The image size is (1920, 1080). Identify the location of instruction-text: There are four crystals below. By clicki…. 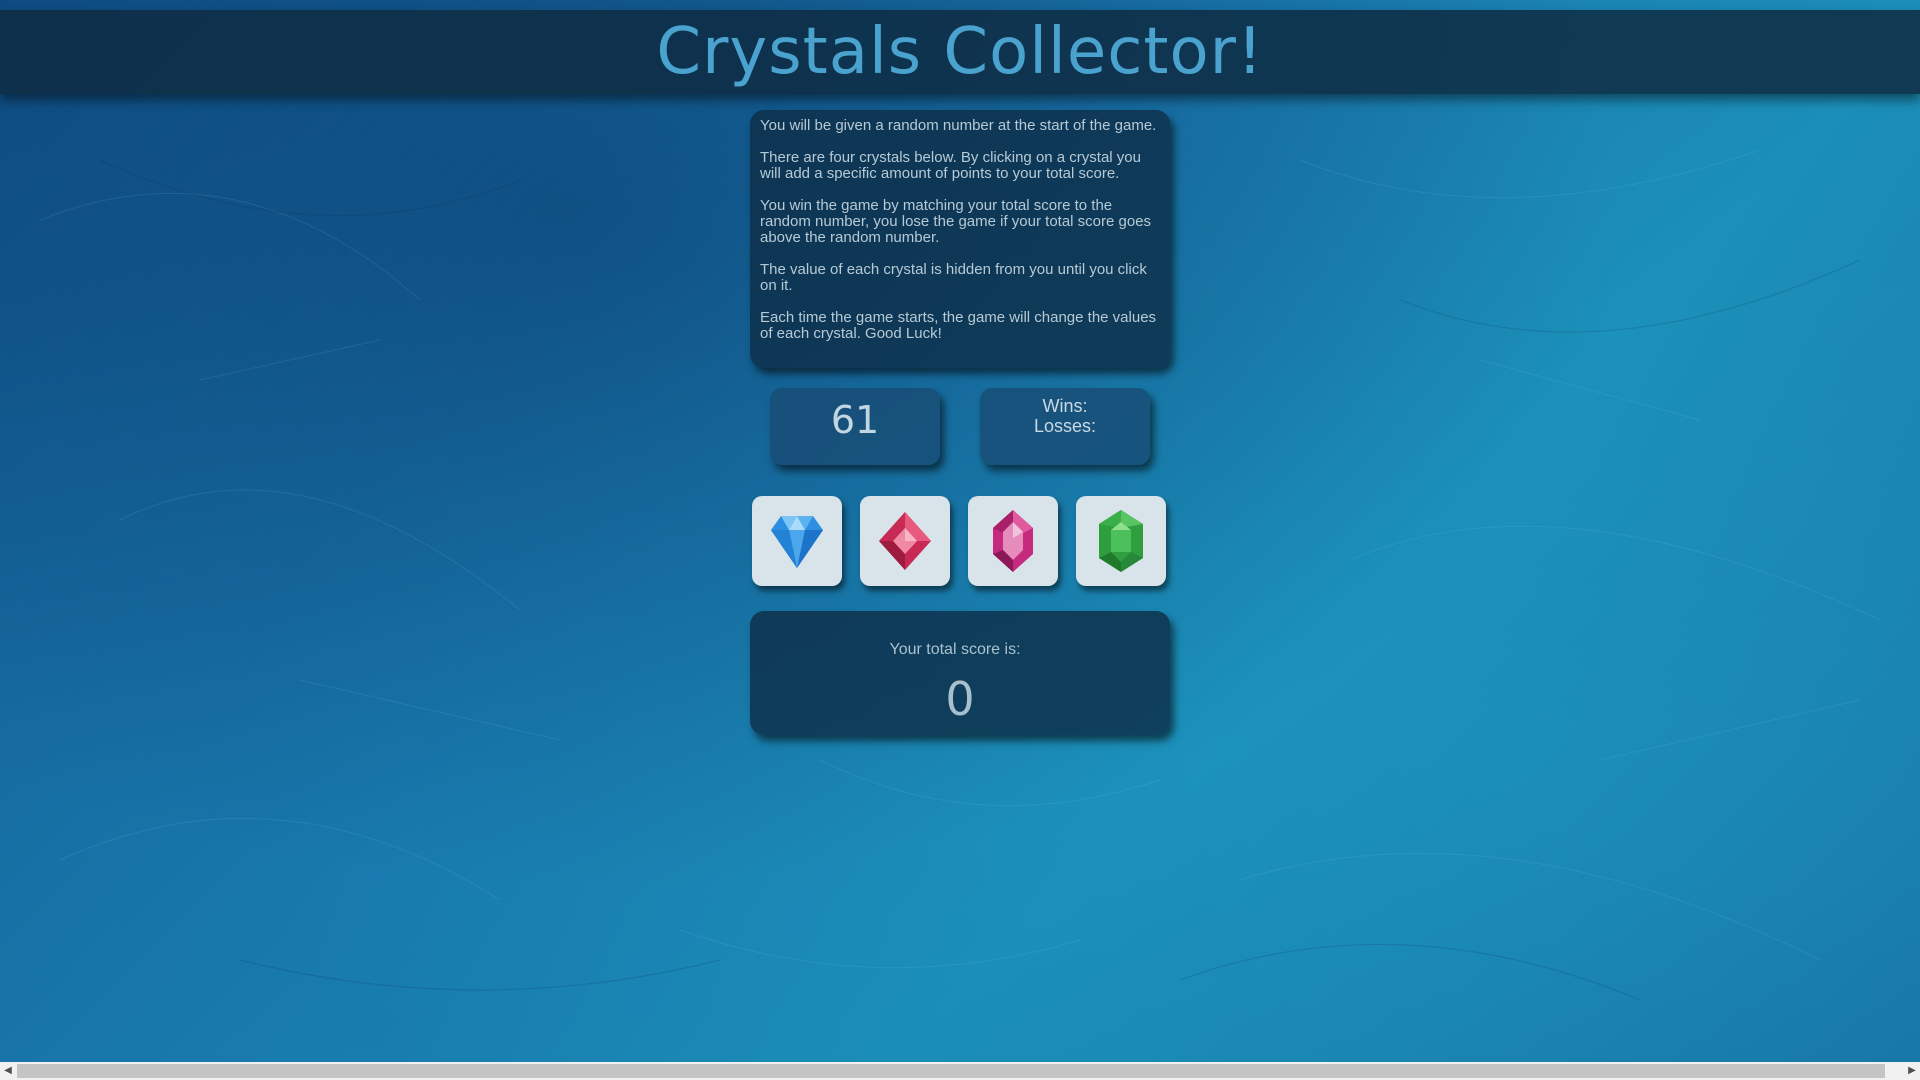
(950, 165).